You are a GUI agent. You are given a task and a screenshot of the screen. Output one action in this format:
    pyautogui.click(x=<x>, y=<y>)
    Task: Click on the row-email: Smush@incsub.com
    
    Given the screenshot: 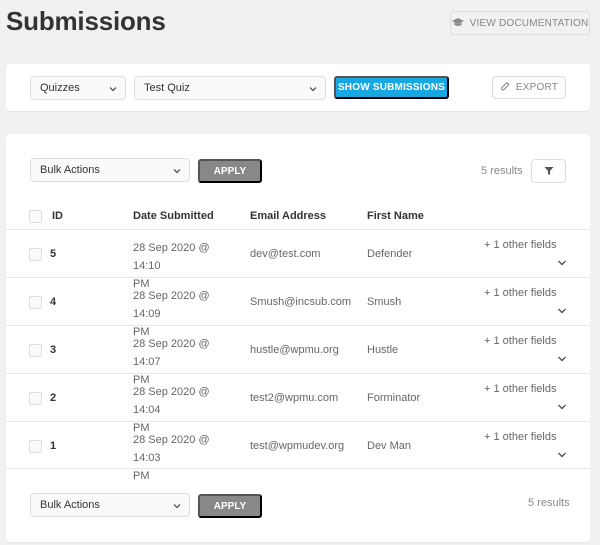 What is the action you would take?
    pyautogui.click(x=301, y=302)
    